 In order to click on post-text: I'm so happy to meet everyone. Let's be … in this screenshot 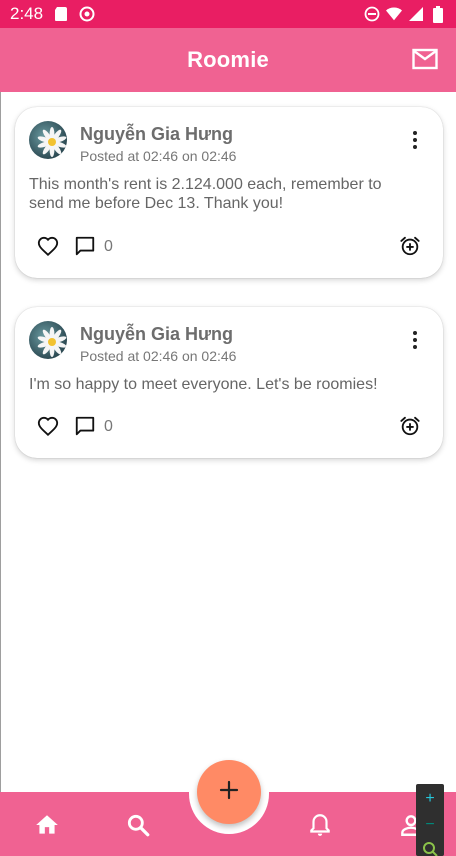, I will do `click(203, 384)`.